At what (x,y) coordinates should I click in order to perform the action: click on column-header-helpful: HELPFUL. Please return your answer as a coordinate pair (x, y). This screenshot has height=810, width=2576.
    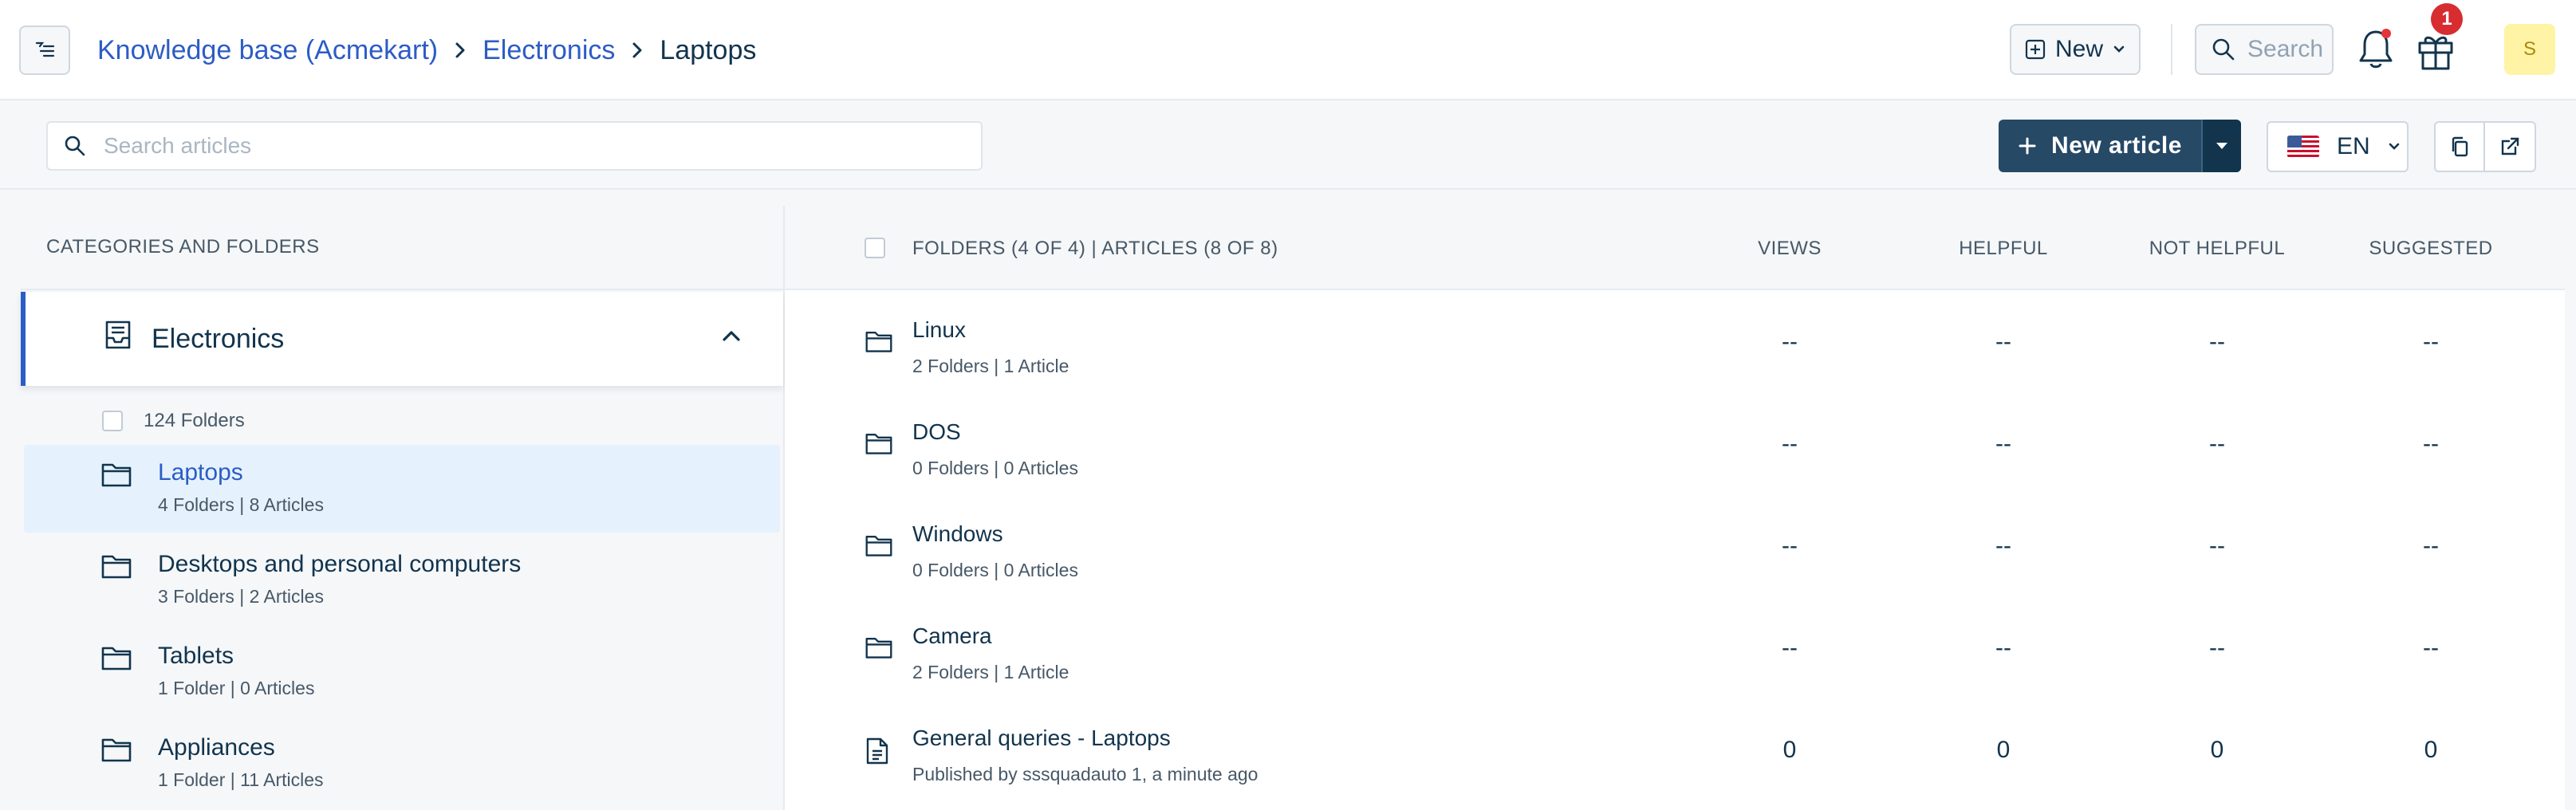
    Looking at the image, I should click on (2003, 249).